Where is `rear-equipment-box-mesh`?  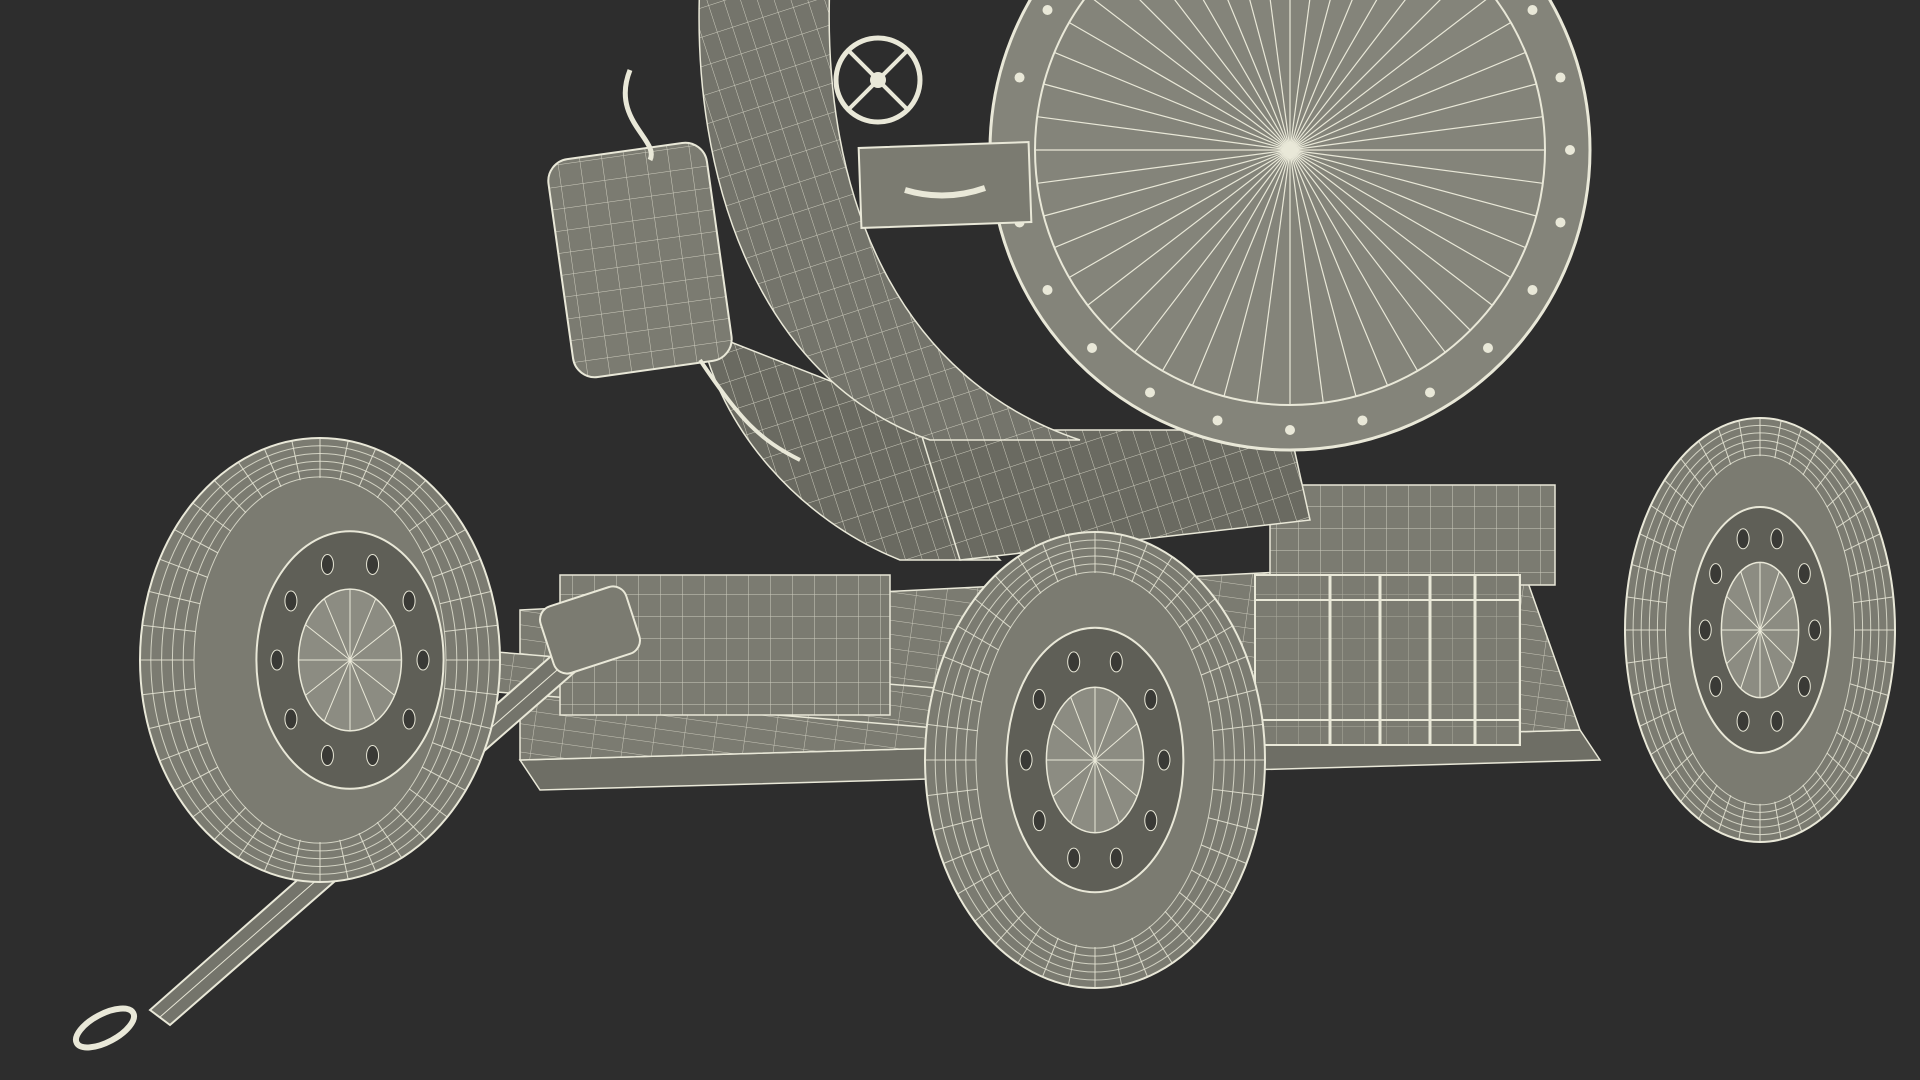
rear-equipment-box-mesh is located at coordinates (1412, 535).